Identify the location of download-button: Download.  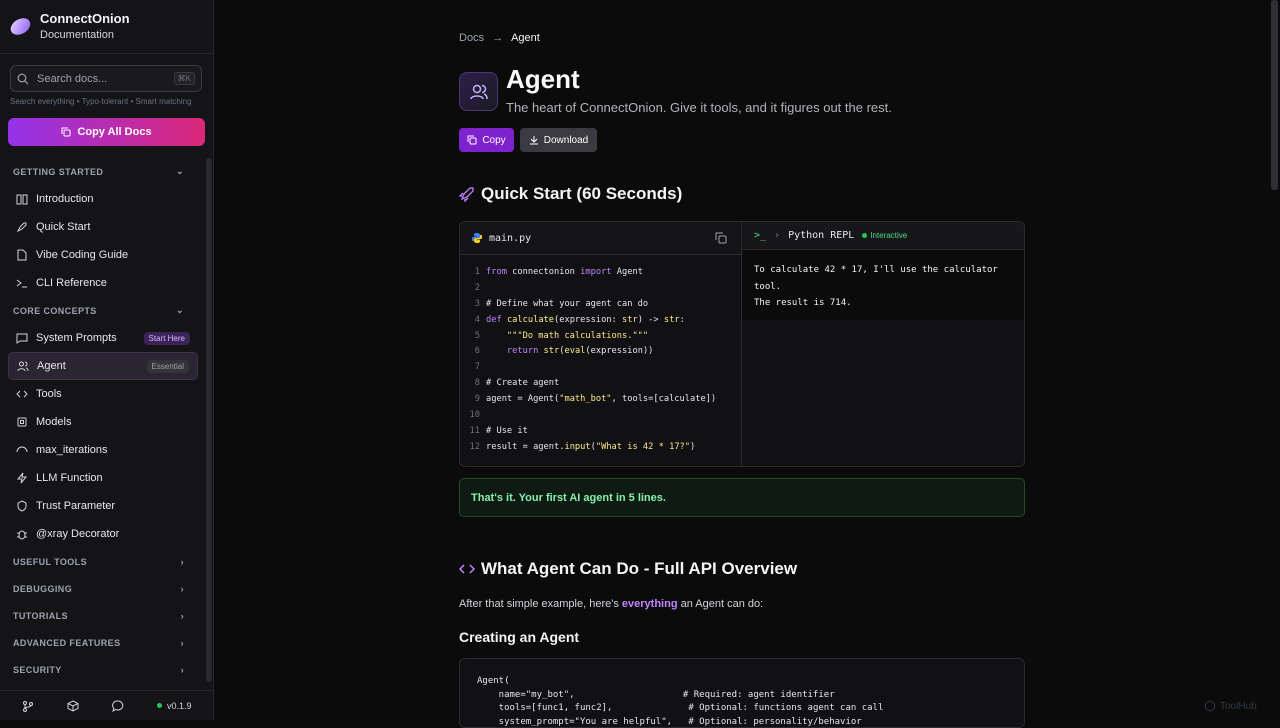
(558, 140).